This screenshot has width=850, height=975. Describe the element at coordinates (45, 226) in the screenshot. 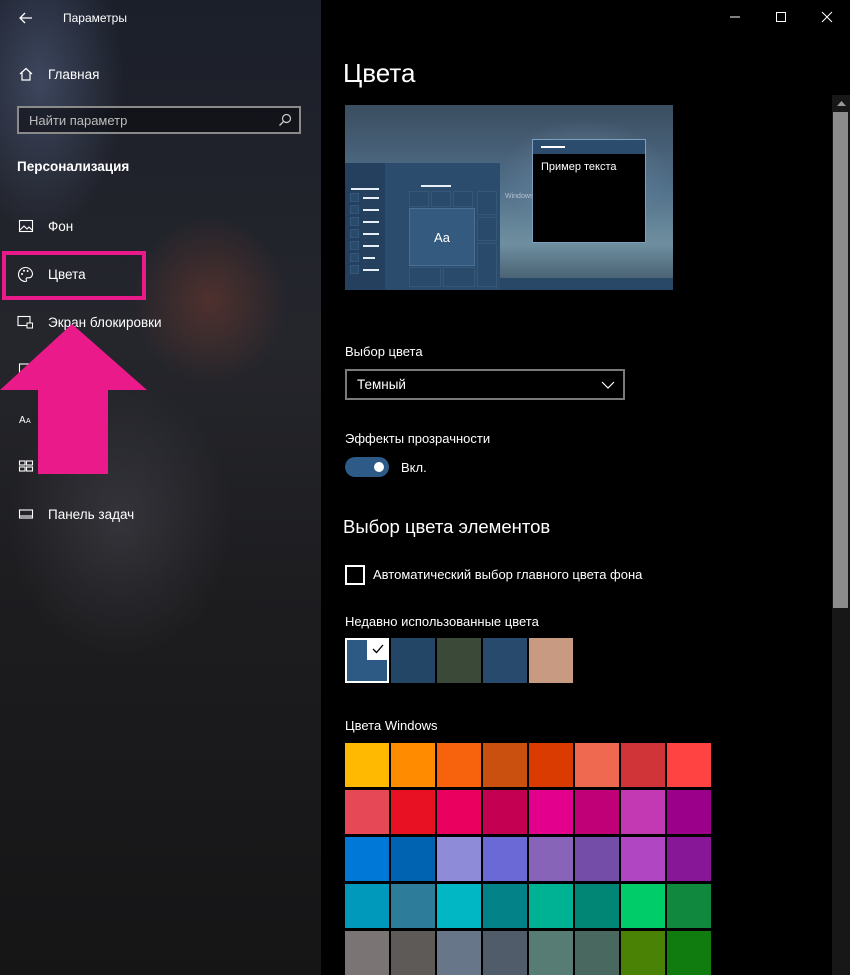

I see `sidebar-item-background: Фон` at that location.